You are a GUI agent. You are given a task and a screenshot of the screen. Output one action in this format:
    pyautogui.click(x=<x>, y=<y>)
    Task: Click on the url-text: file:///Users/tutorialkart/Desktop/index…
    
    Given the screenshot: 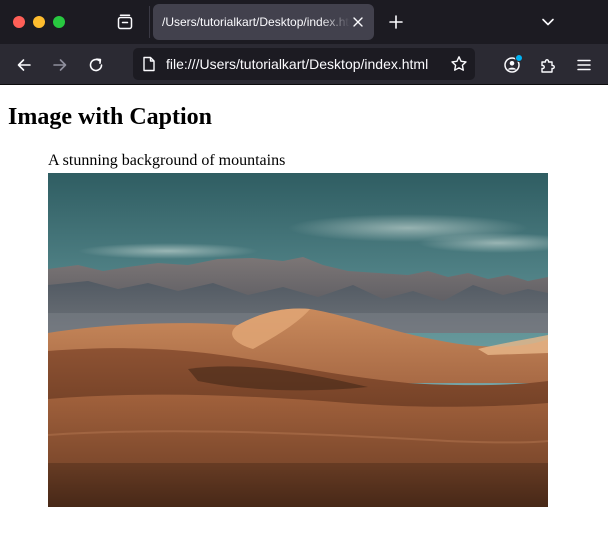 What is the action you would take?
    pyautogui.click(x=297, y=64)
    